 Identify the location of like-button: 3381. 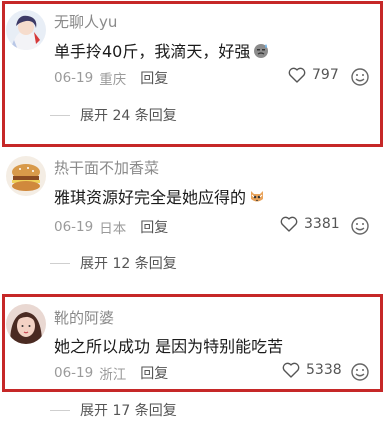
(310, 224).